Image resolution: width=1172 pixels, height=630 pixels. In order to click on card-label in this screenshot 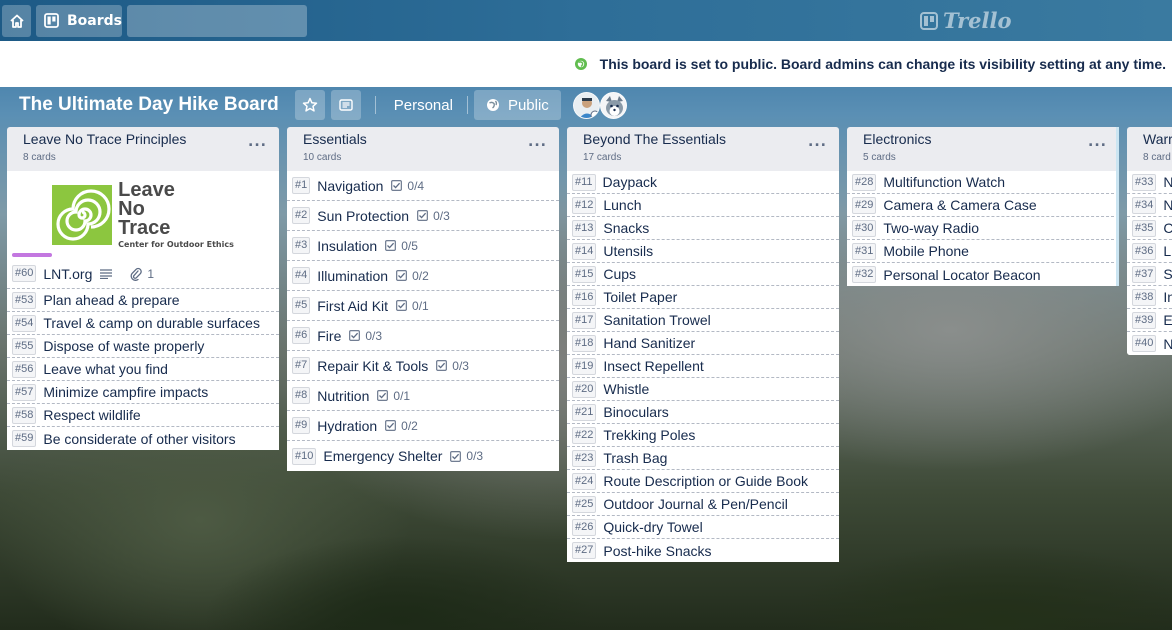, I will do `click(32, 255)`.